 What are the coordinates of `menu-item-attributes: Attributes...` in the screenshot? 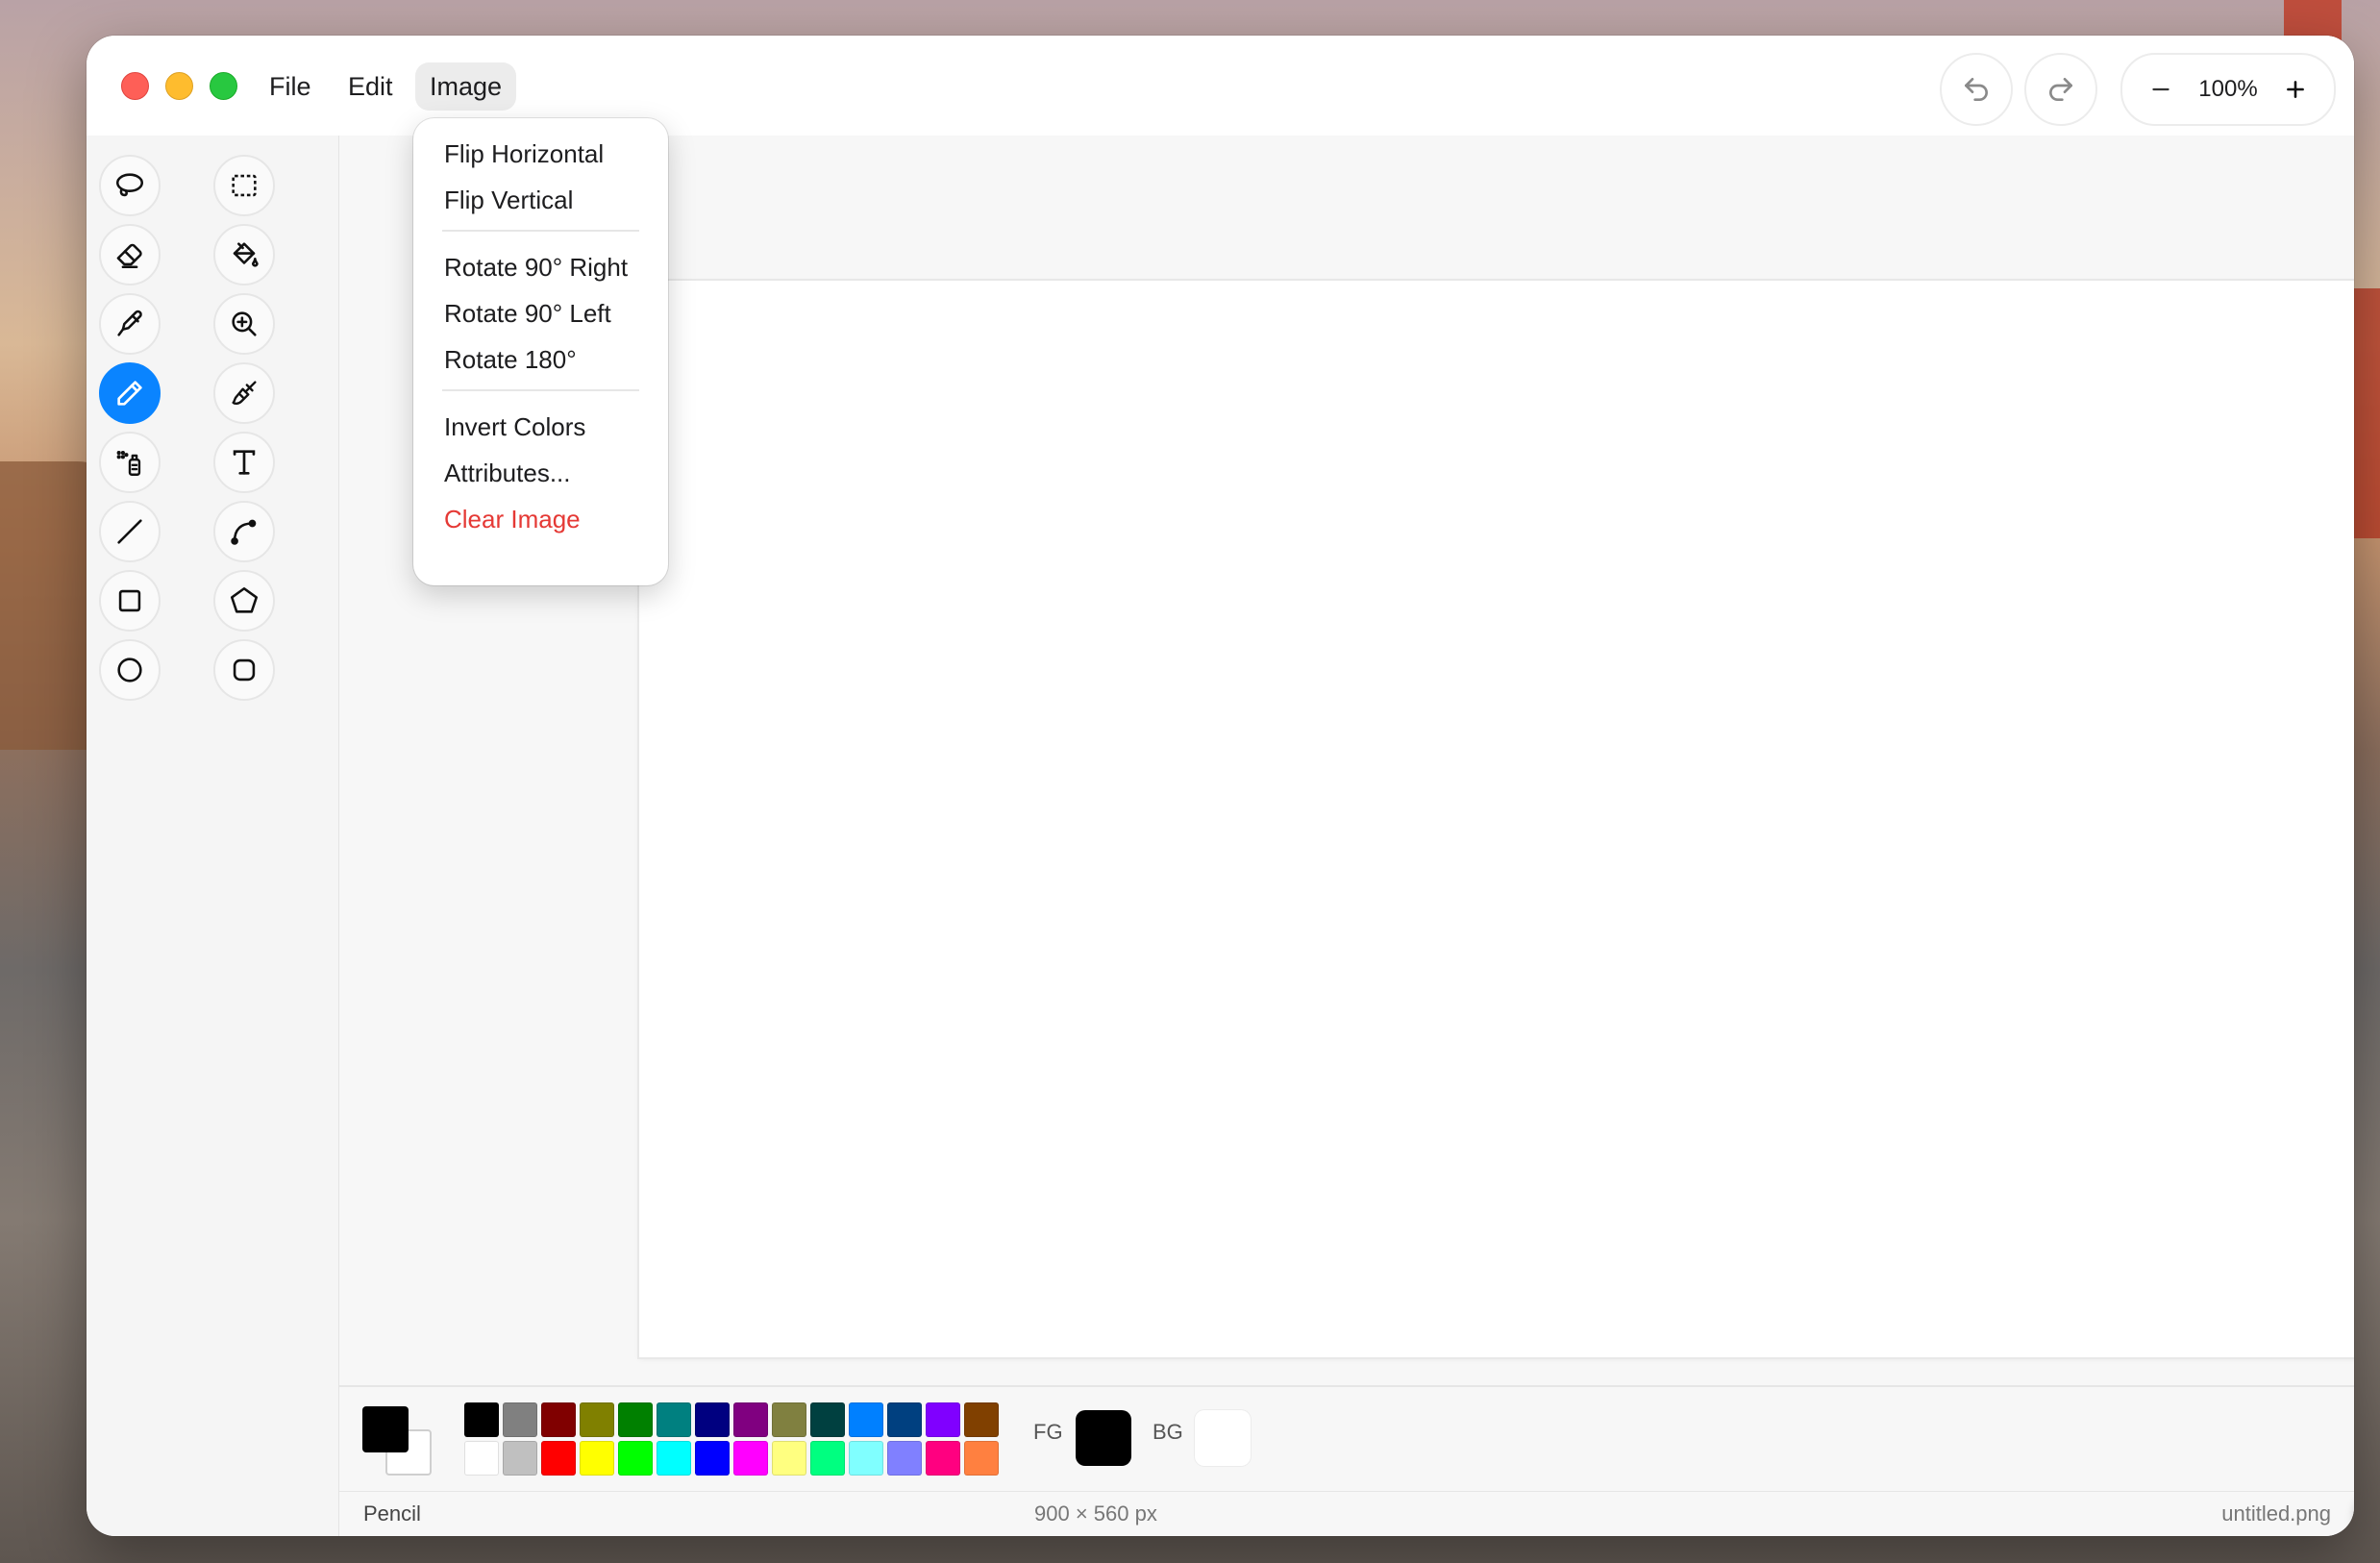 It's located at (508, 473).